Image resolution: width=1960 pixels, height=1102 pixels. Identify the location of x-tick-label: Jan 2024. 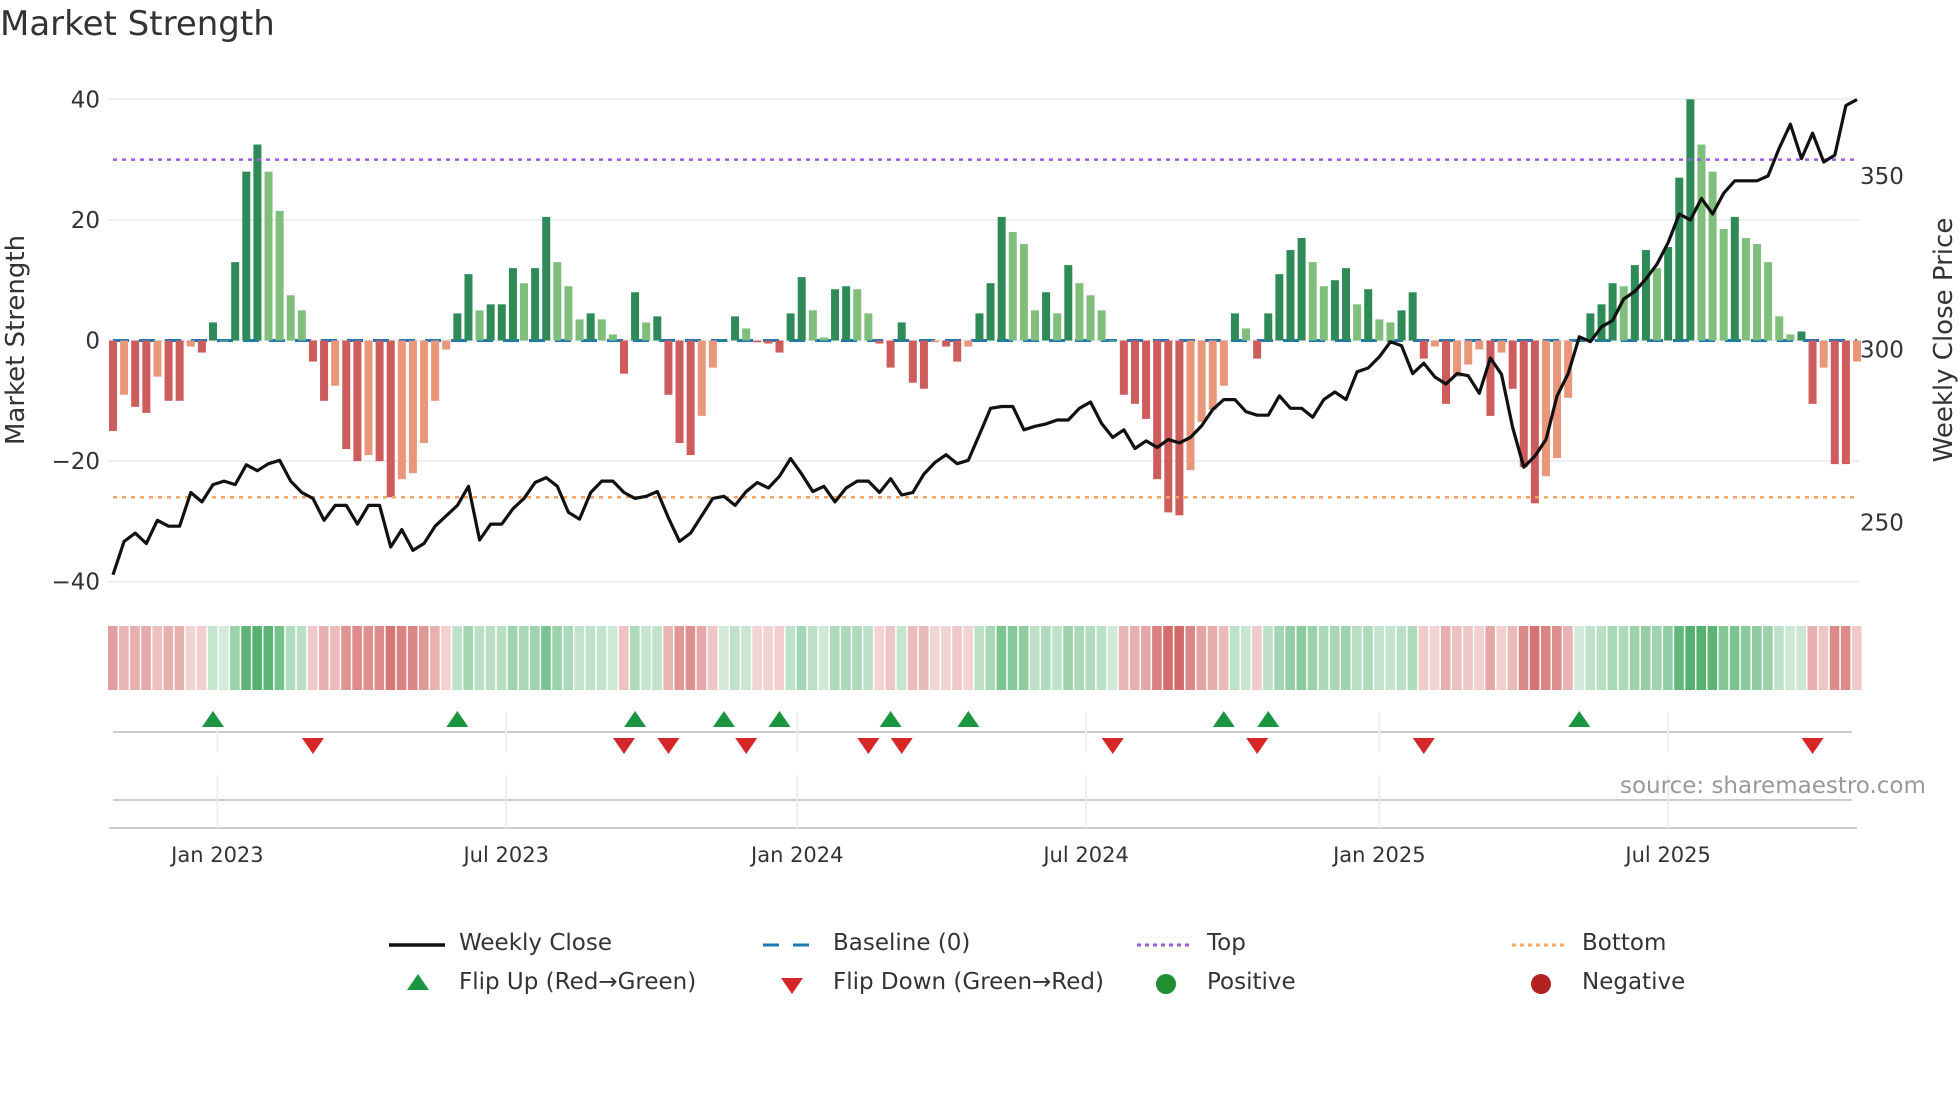
(796, 855).